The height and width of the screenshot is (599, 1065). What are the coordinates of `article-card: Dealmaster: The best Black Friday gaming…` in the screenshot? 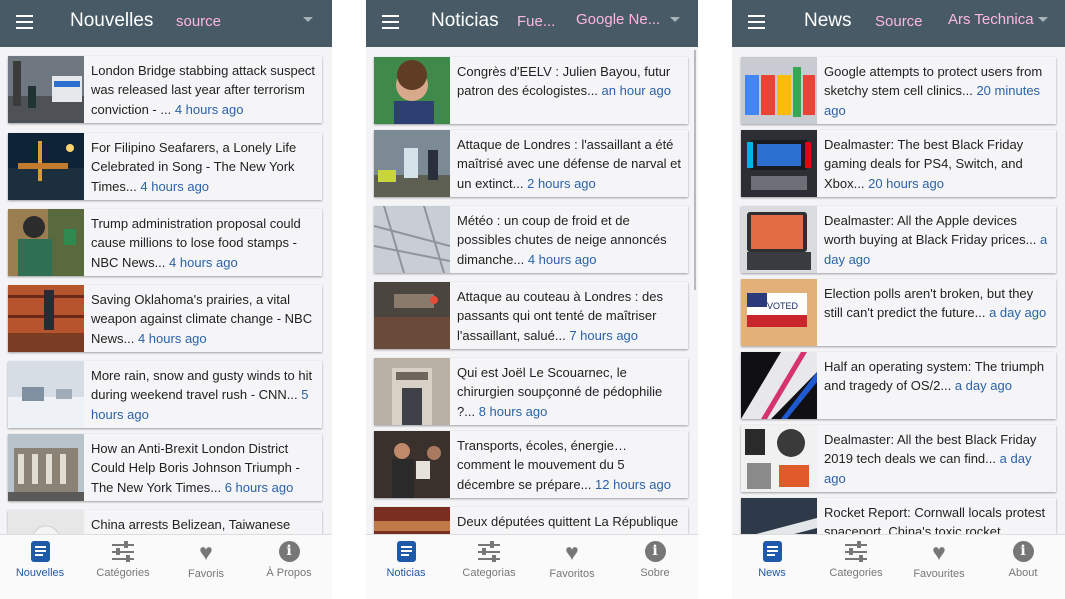 It's located at (898, 163).